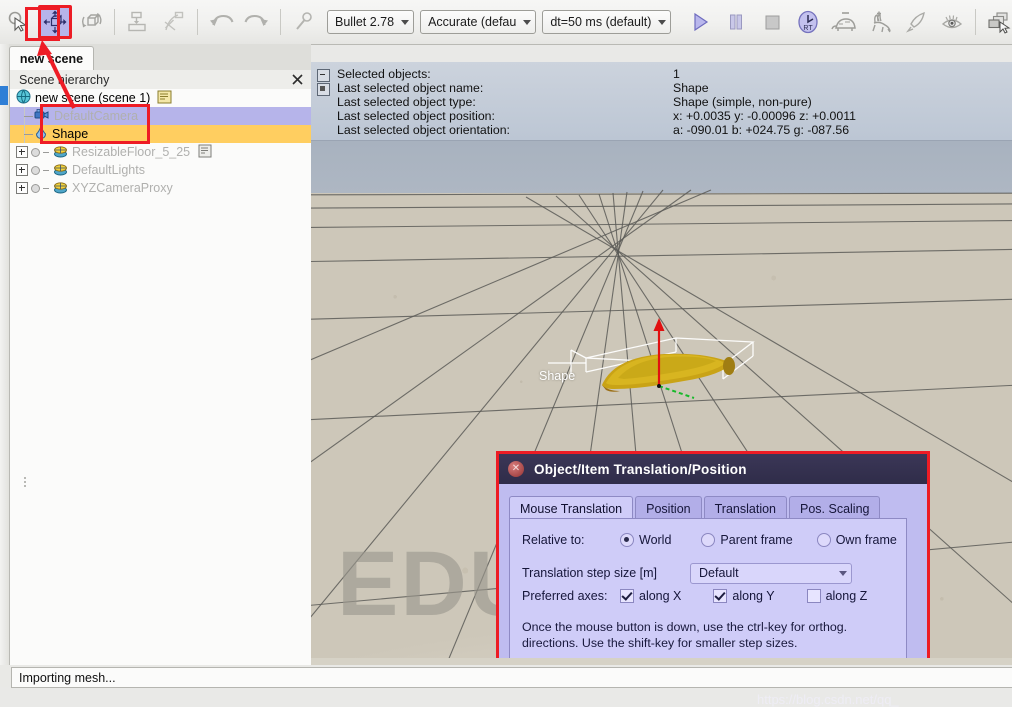  I want to click on page-selector-icon, so click(997, 22).